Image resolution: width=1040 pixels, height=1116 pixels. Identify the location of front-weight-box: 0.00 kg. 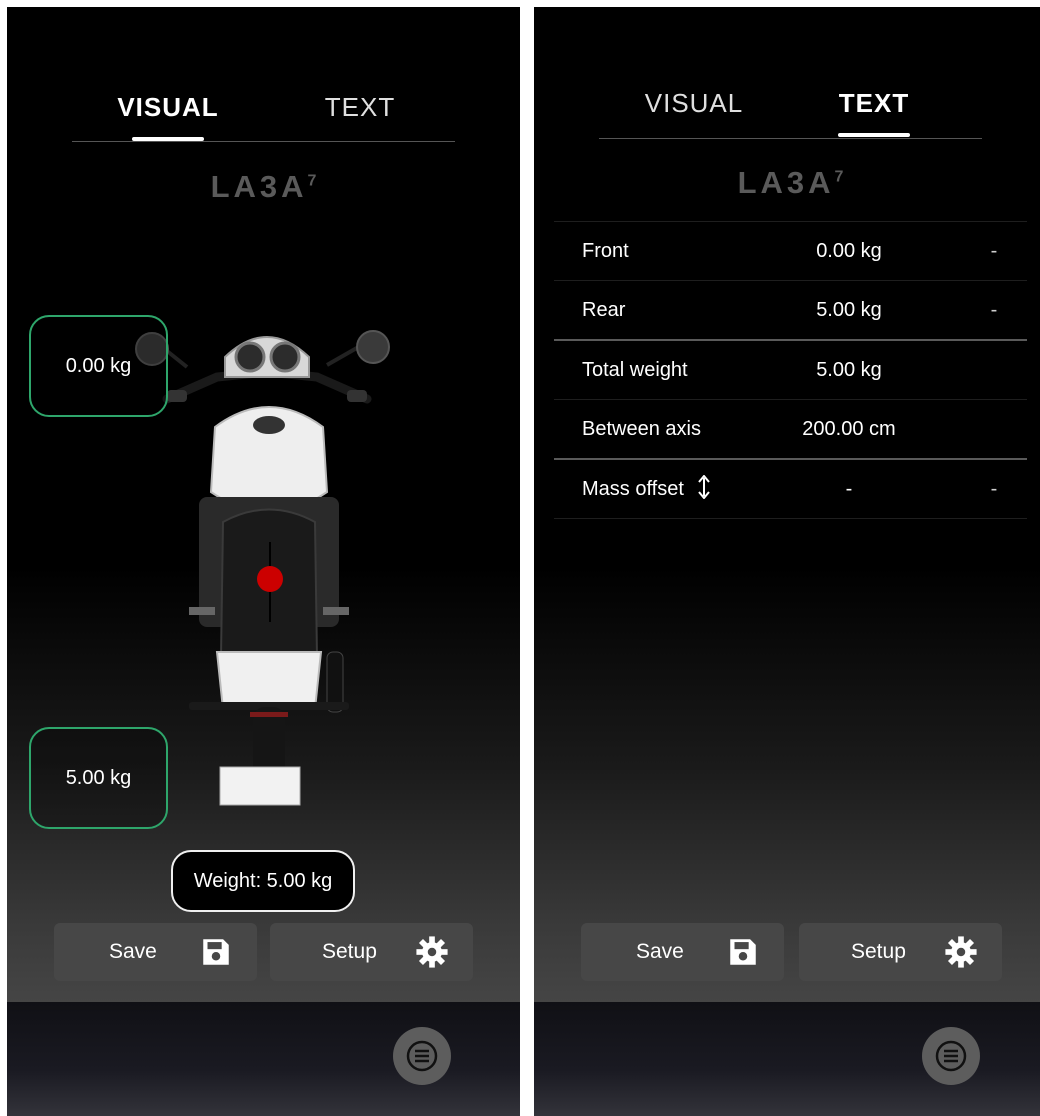
(98, 366).